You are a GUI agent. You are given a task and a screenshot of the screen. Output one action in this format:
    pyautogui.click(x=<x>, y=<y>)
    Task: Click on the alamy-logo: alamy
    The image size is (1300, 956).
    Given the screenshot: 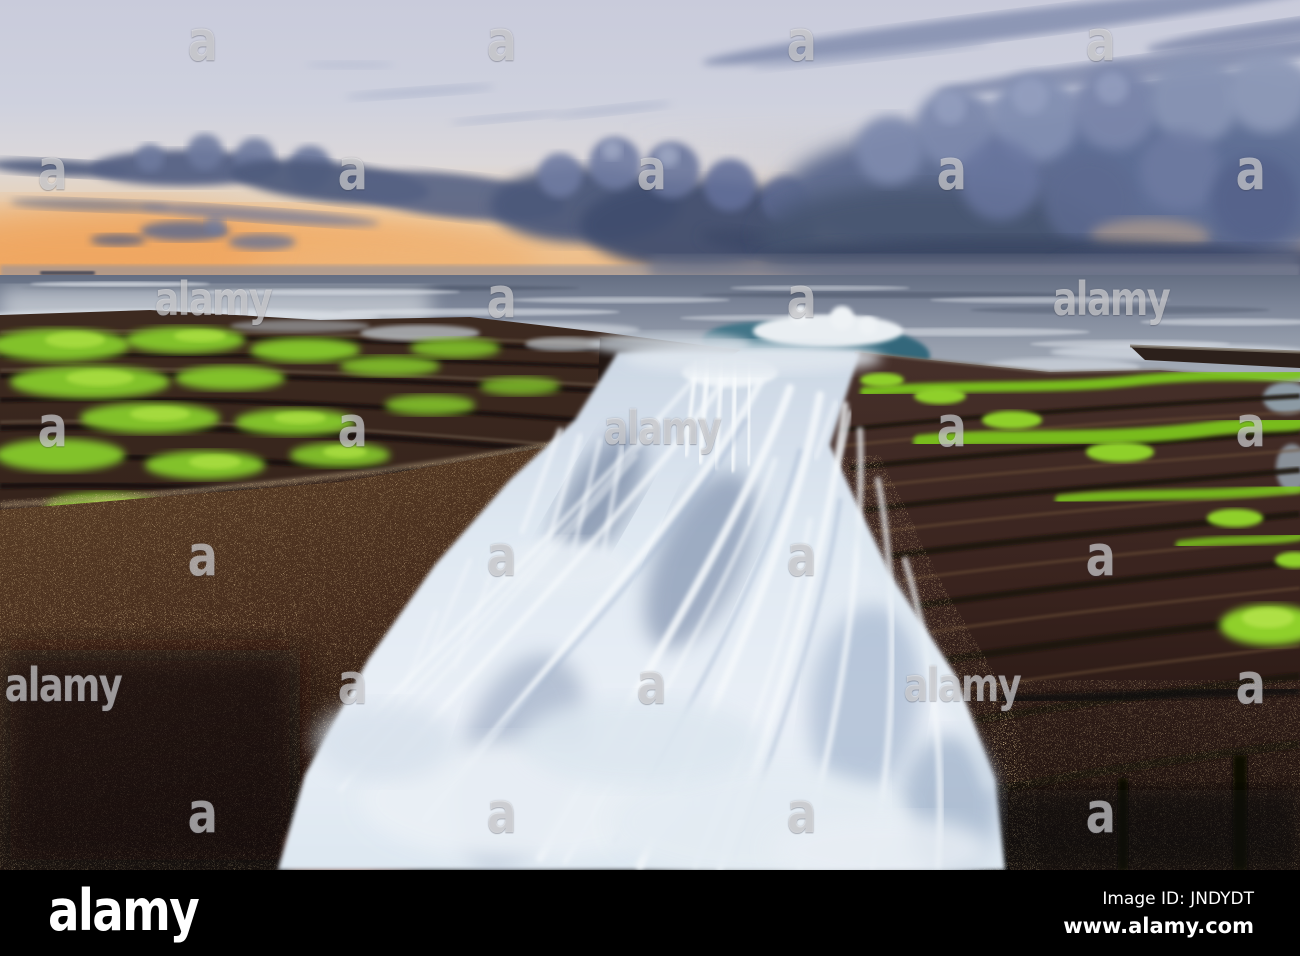 What is the action you would take?
    pyautogui.click(x=124, y=911)
    